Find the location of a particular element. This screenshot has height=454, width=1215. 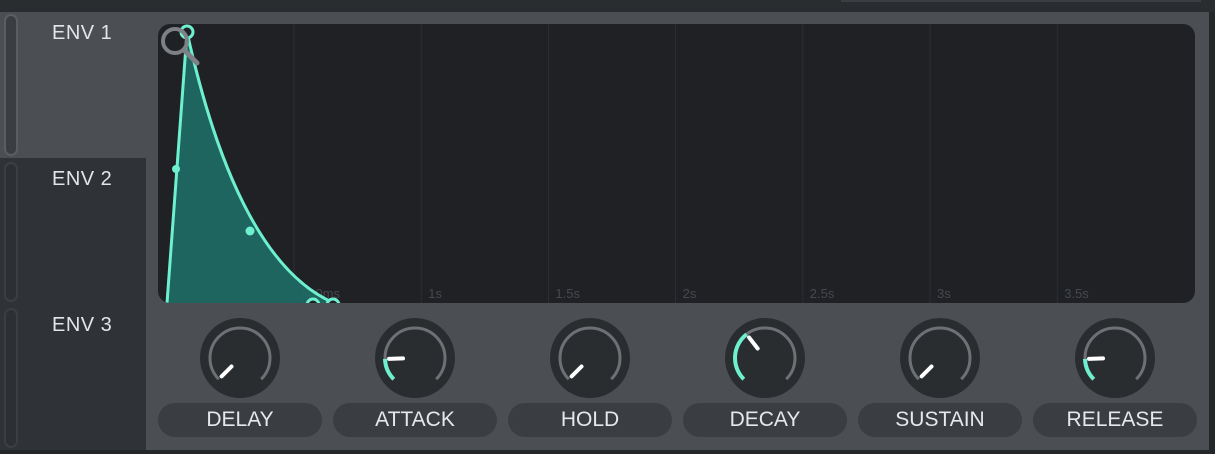

tab-env-3: ENV 3 is located at coordinates (73, 377).